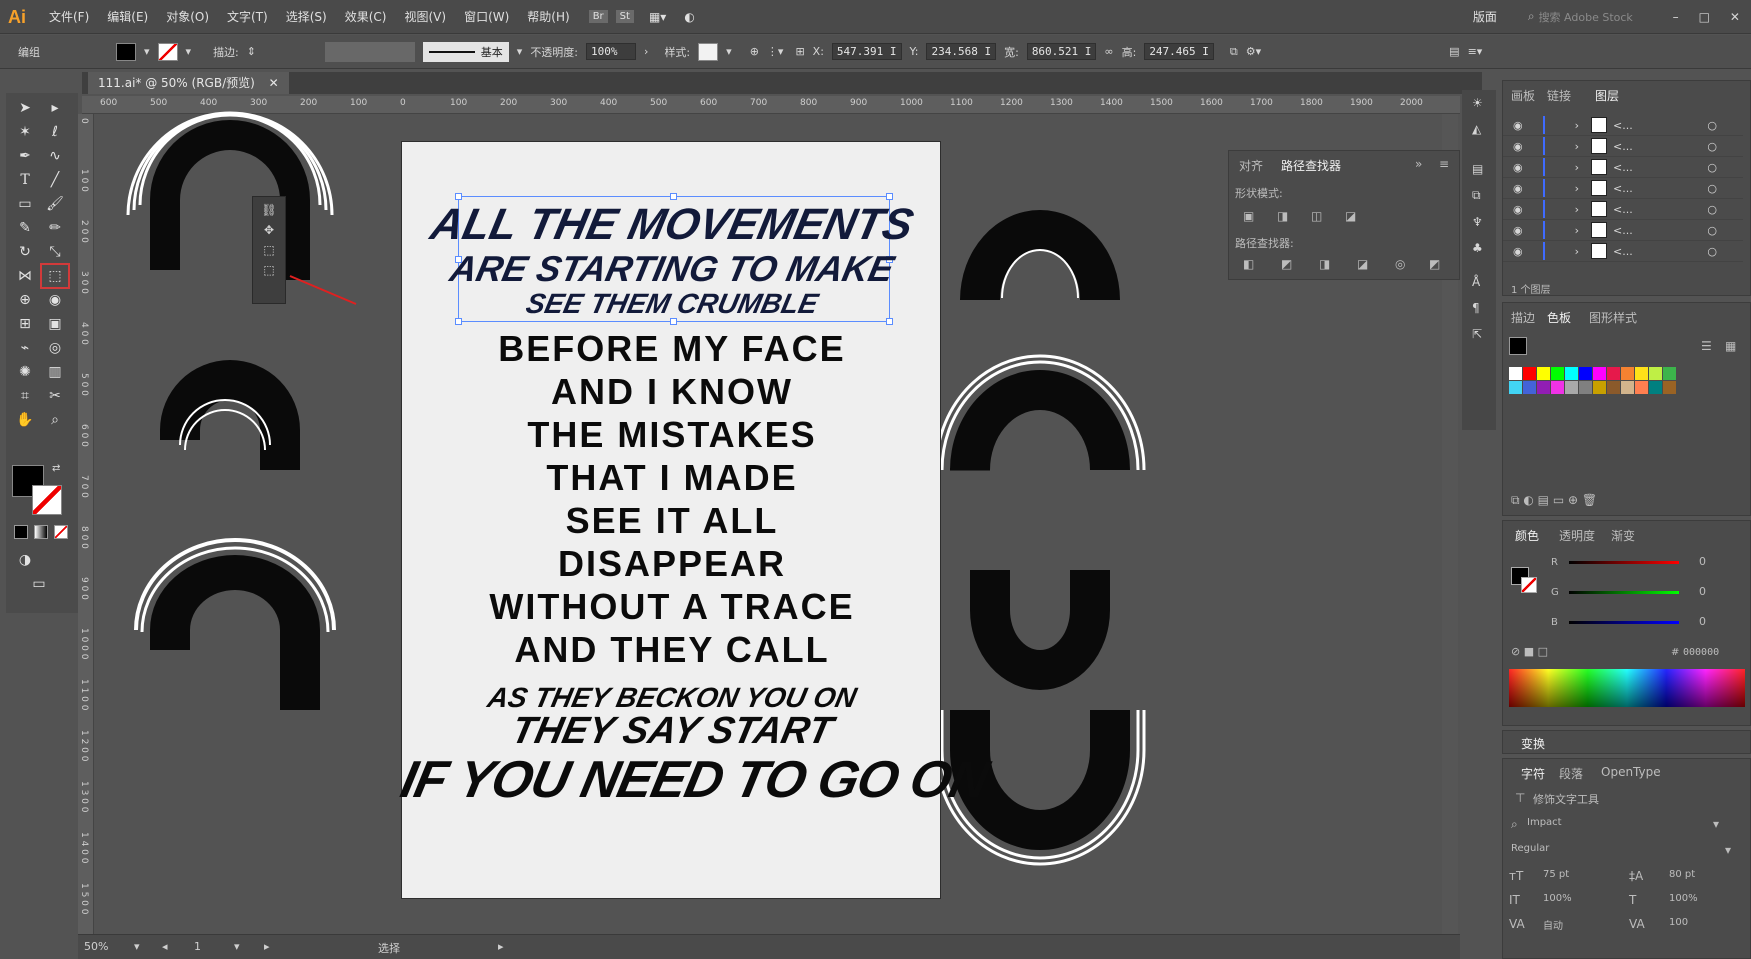  What do you see at coordinates (1520, 798) in the screenshot?
I see `touch-type-icon: ⊤` at bounding box center [1520, 798].